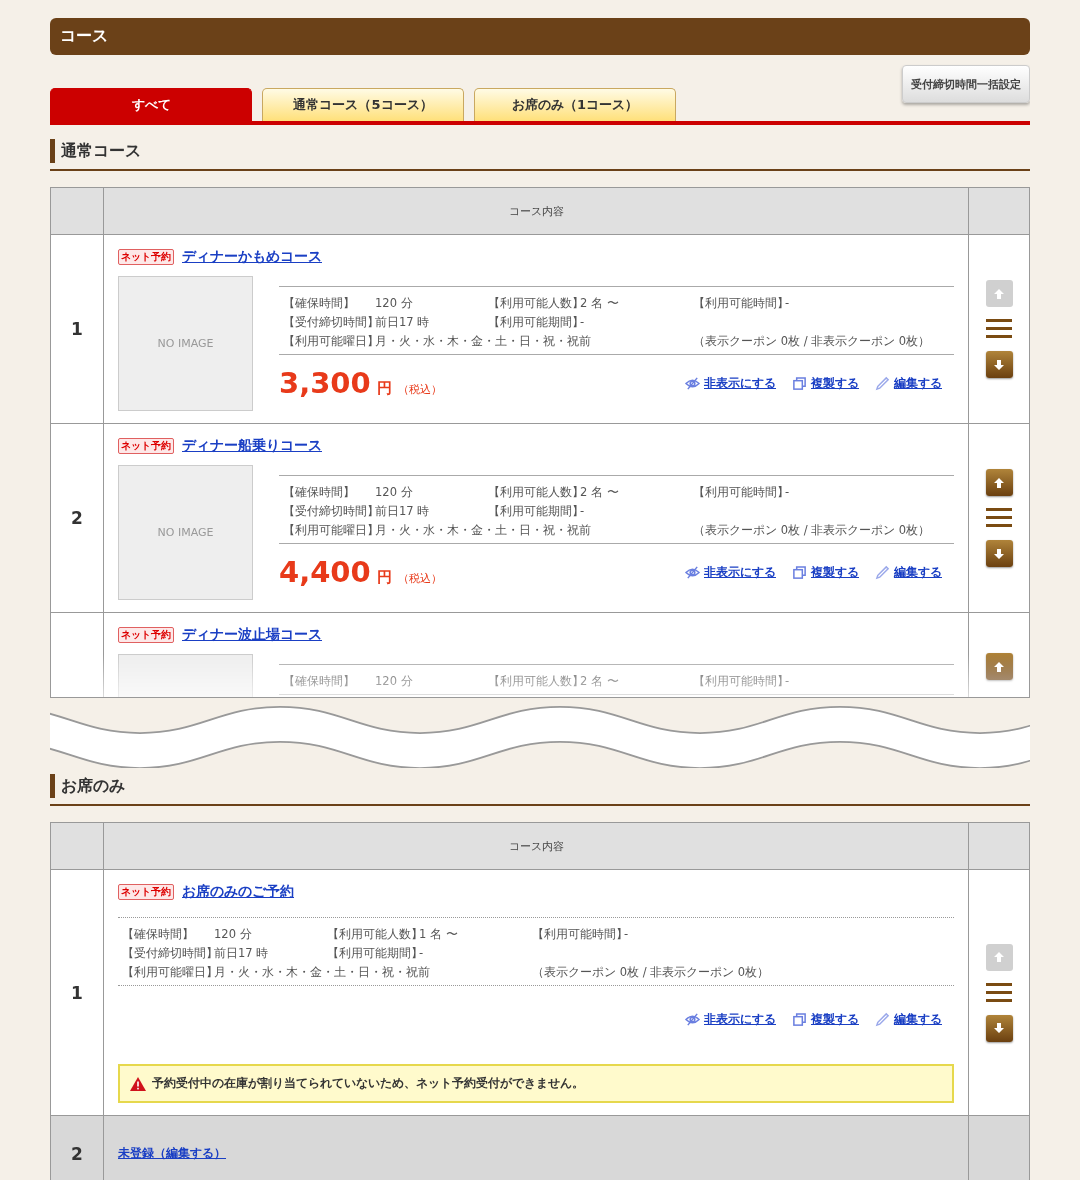 This screenshot has height=1180, width=1080. Describe the element at coordinates (575, 104) in the screenshot. I see `tab: お席のみ（1コース）` at that location.